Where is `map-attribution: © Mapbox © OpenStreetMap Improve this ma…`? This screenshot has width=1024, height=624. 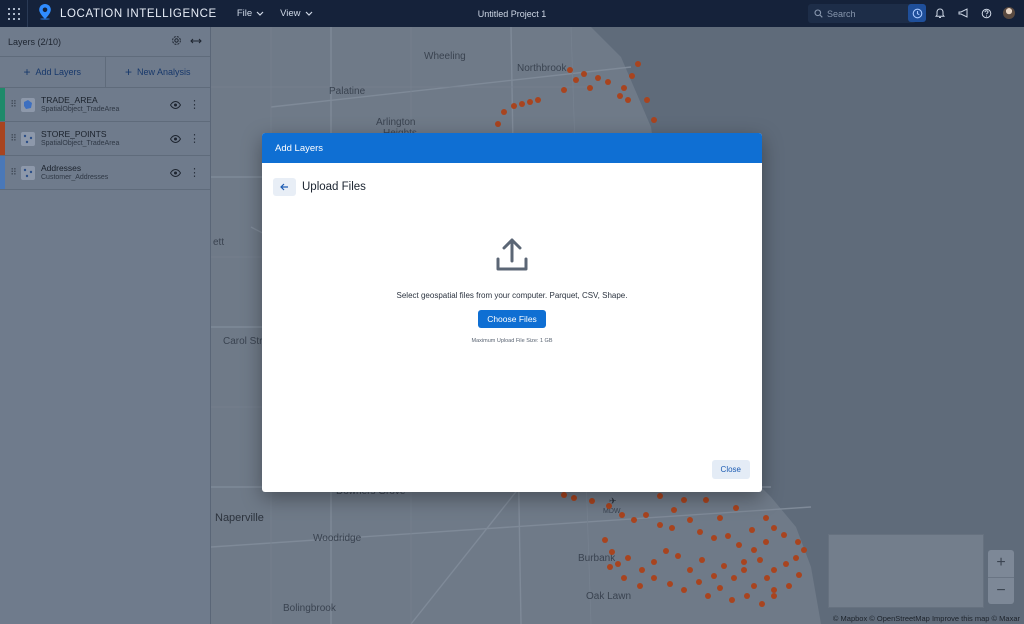 map-attribution: © Mapbox © OpenStreetMap Improve this ma… is located at coordinates (926, 618).